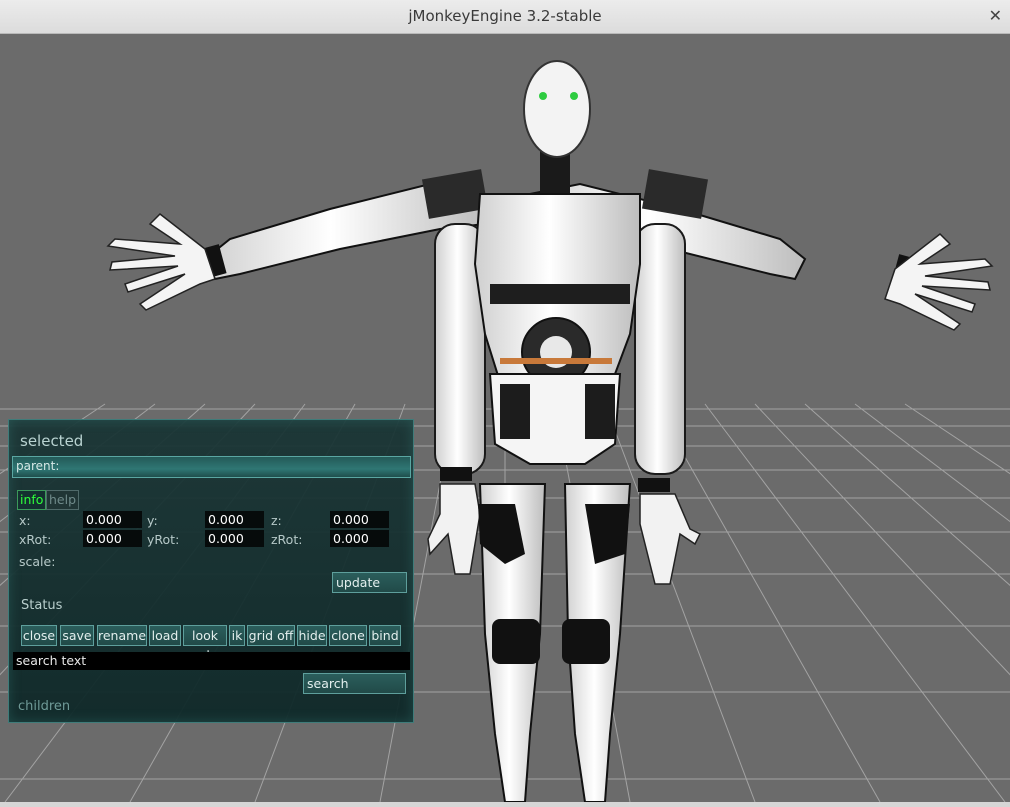 This screenshot has height=807, width=1010. What do you see at coordinates (271, 635) in the screenshot?
I see `grid-off-button: grid off` at bounding box center [271, 635].